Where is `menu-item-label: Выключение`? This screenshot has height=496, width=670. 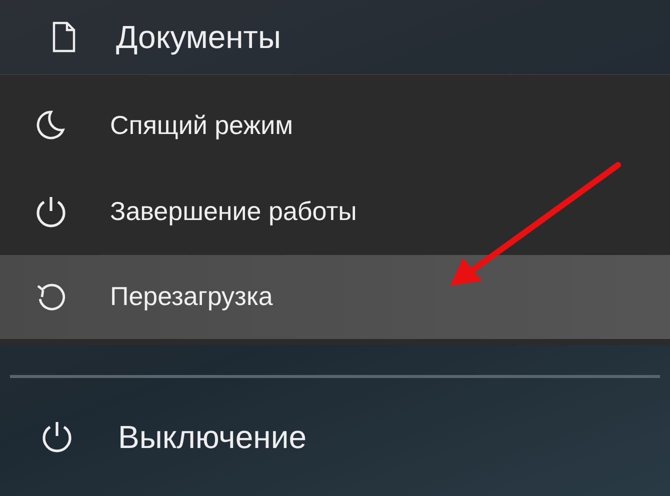
menu-item-label: Выключение is located at coordinates (212, 436).